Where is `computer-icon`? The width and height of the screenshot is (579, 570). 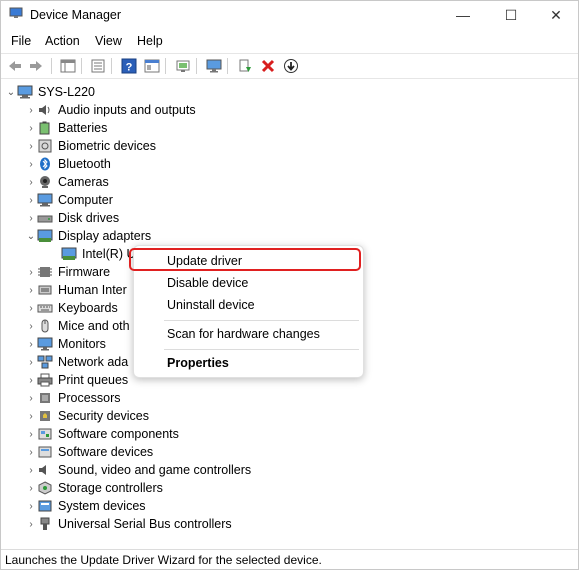
computer-icon is located at coordinates (45, 200).